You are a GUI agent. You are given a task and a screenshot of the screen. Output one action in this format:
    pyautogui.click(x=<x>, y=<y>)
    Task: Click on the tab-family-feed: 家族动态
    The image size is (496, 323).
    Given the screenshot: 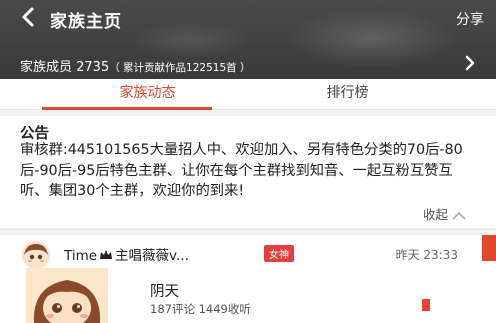 What is the action you would take?
    pyautogui.click(x=147, y=94)
    